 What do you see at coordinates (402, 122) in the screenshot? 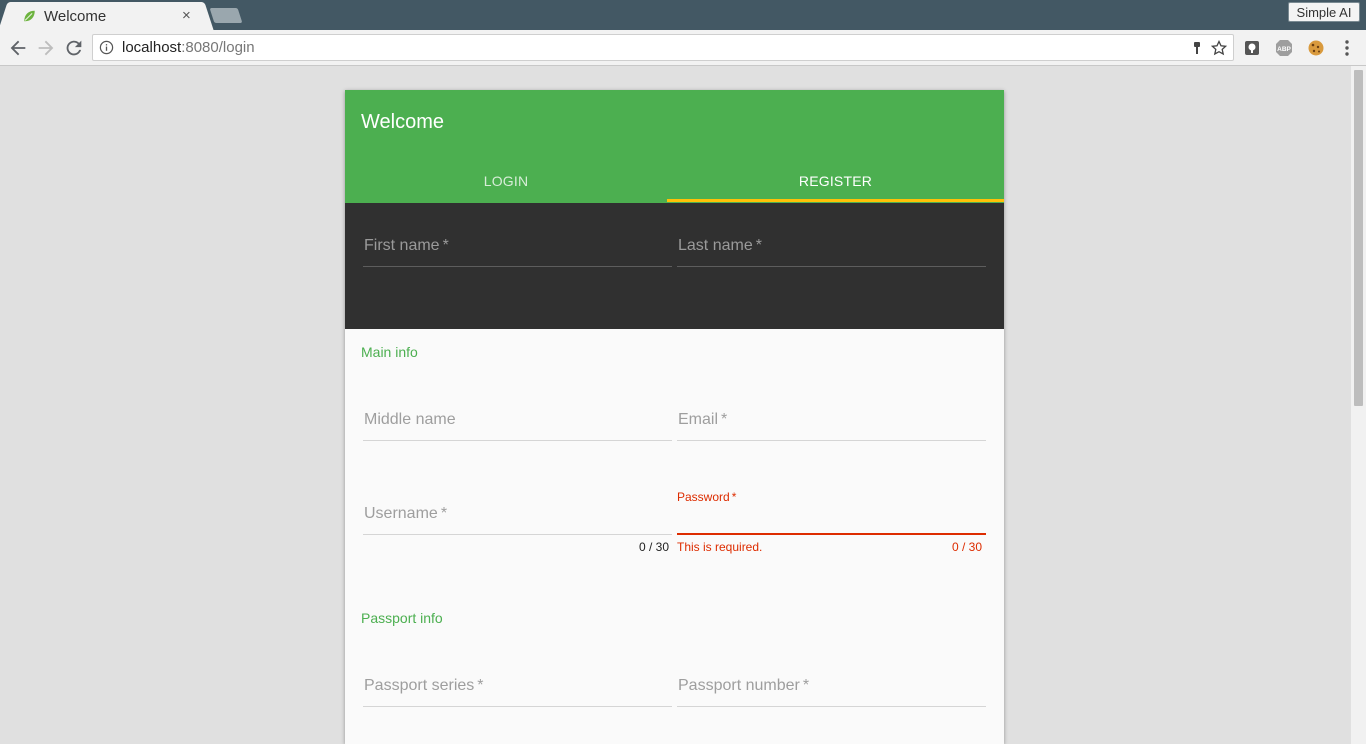
I see `card-title: Welcome` at bounding box center [402, 122].